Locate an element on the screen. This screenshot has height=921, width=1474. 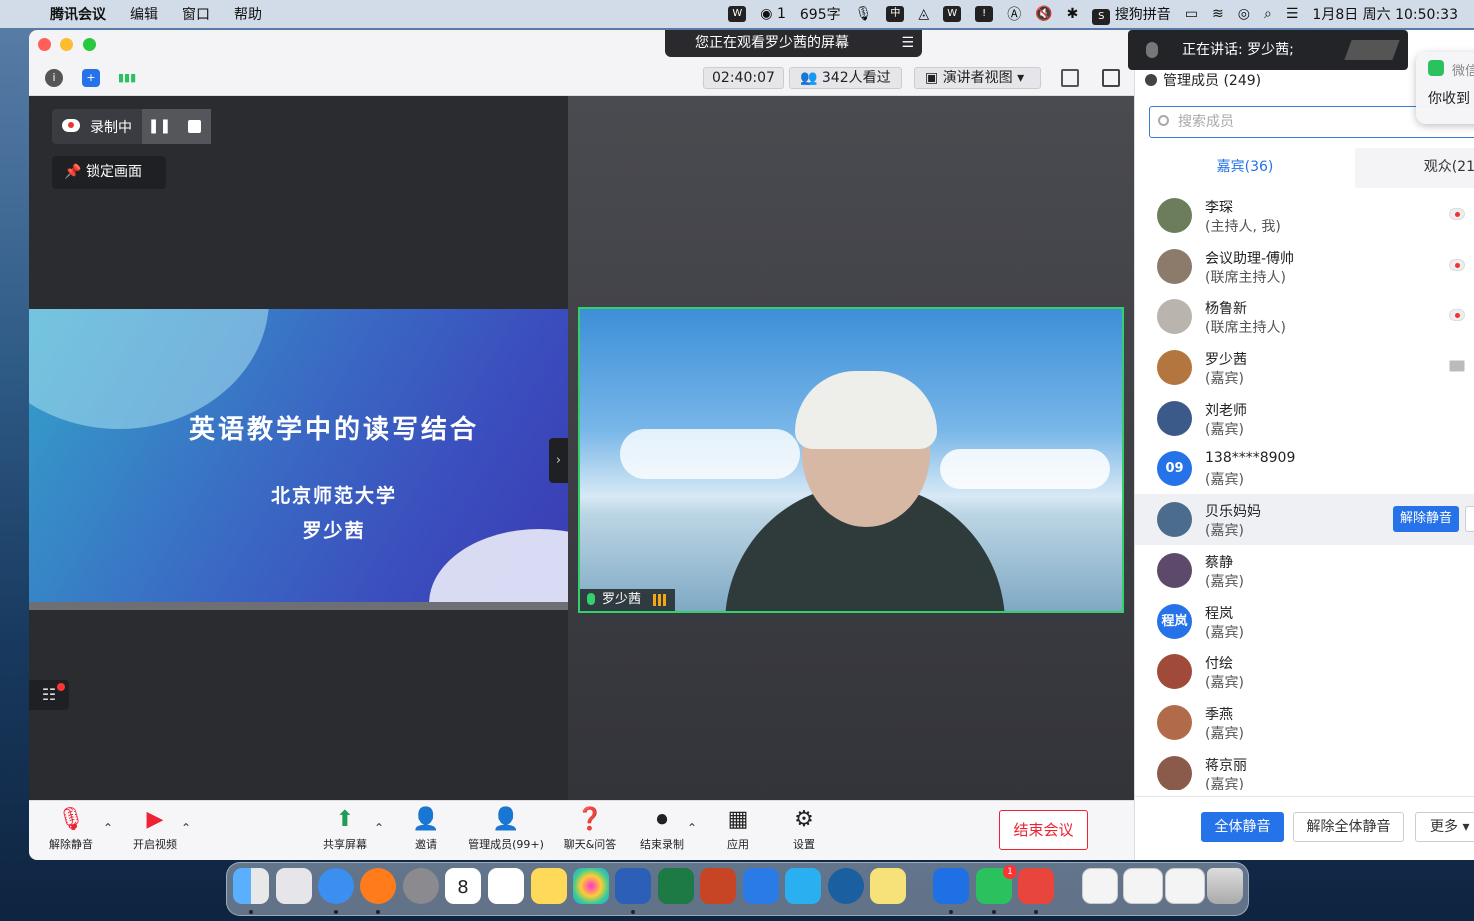
member-row: 付绘 (嘉宾) is located at coordinates (1304, 671).